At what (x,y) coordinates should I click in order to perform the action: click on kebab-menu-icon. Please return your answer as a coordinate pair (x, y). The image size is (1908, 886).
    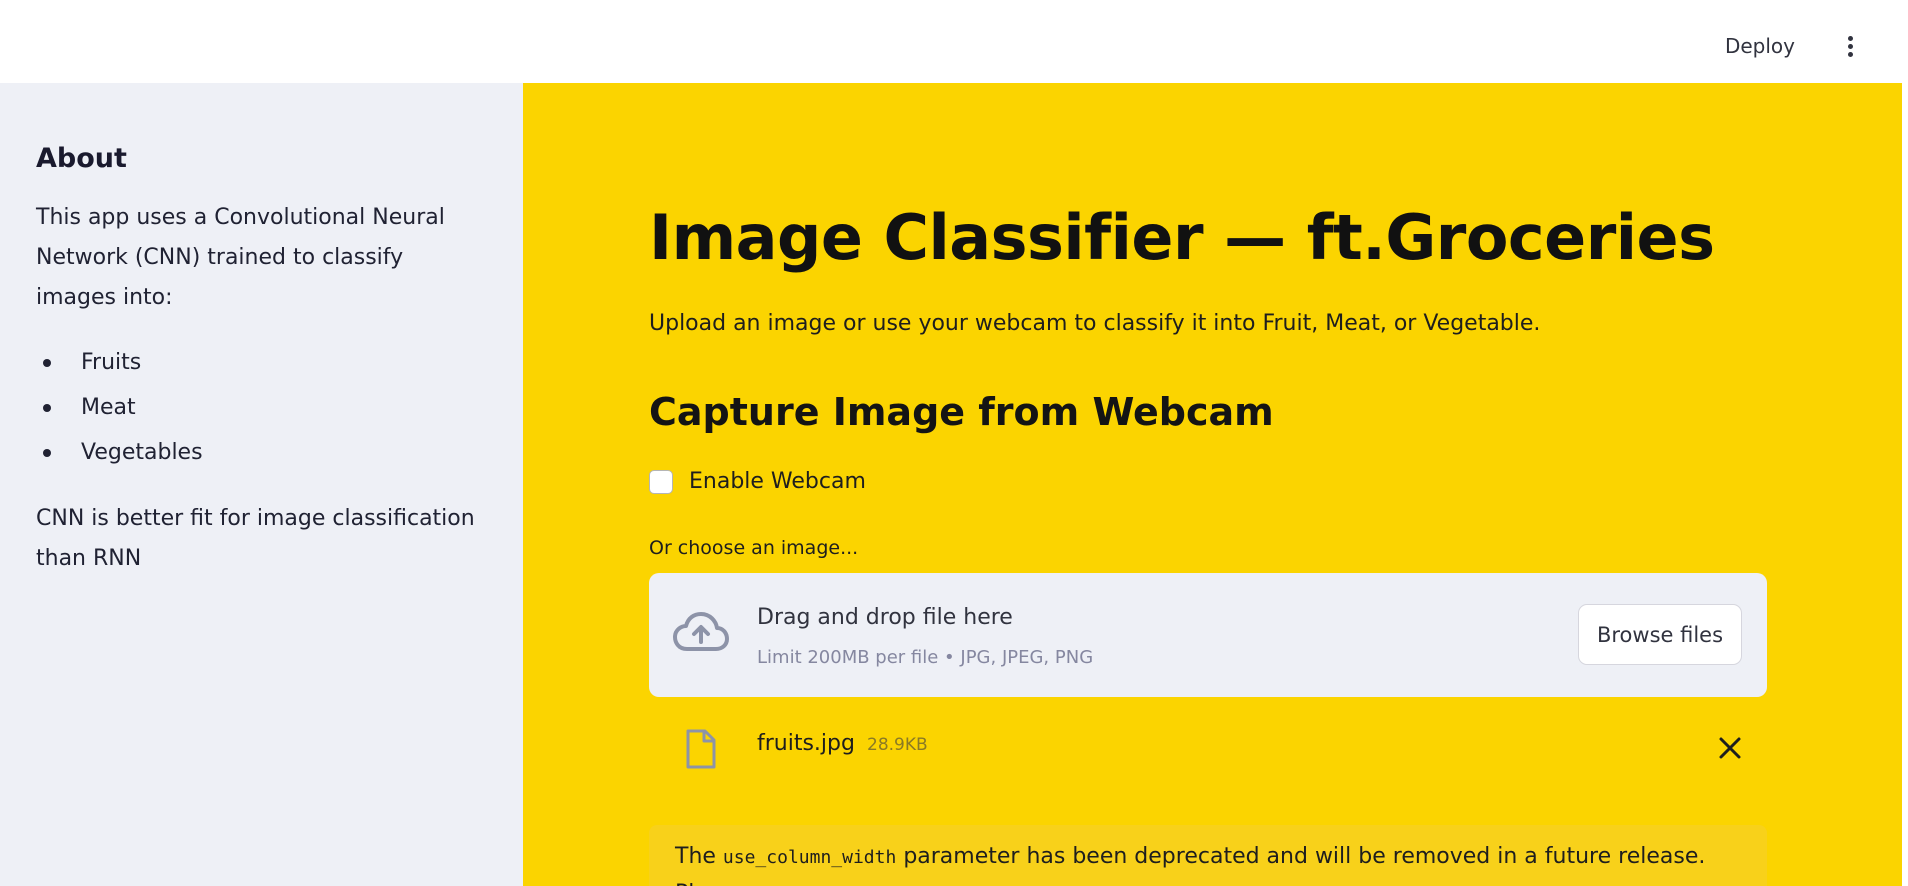
    Looking at the image, I should click on (1850, 46).